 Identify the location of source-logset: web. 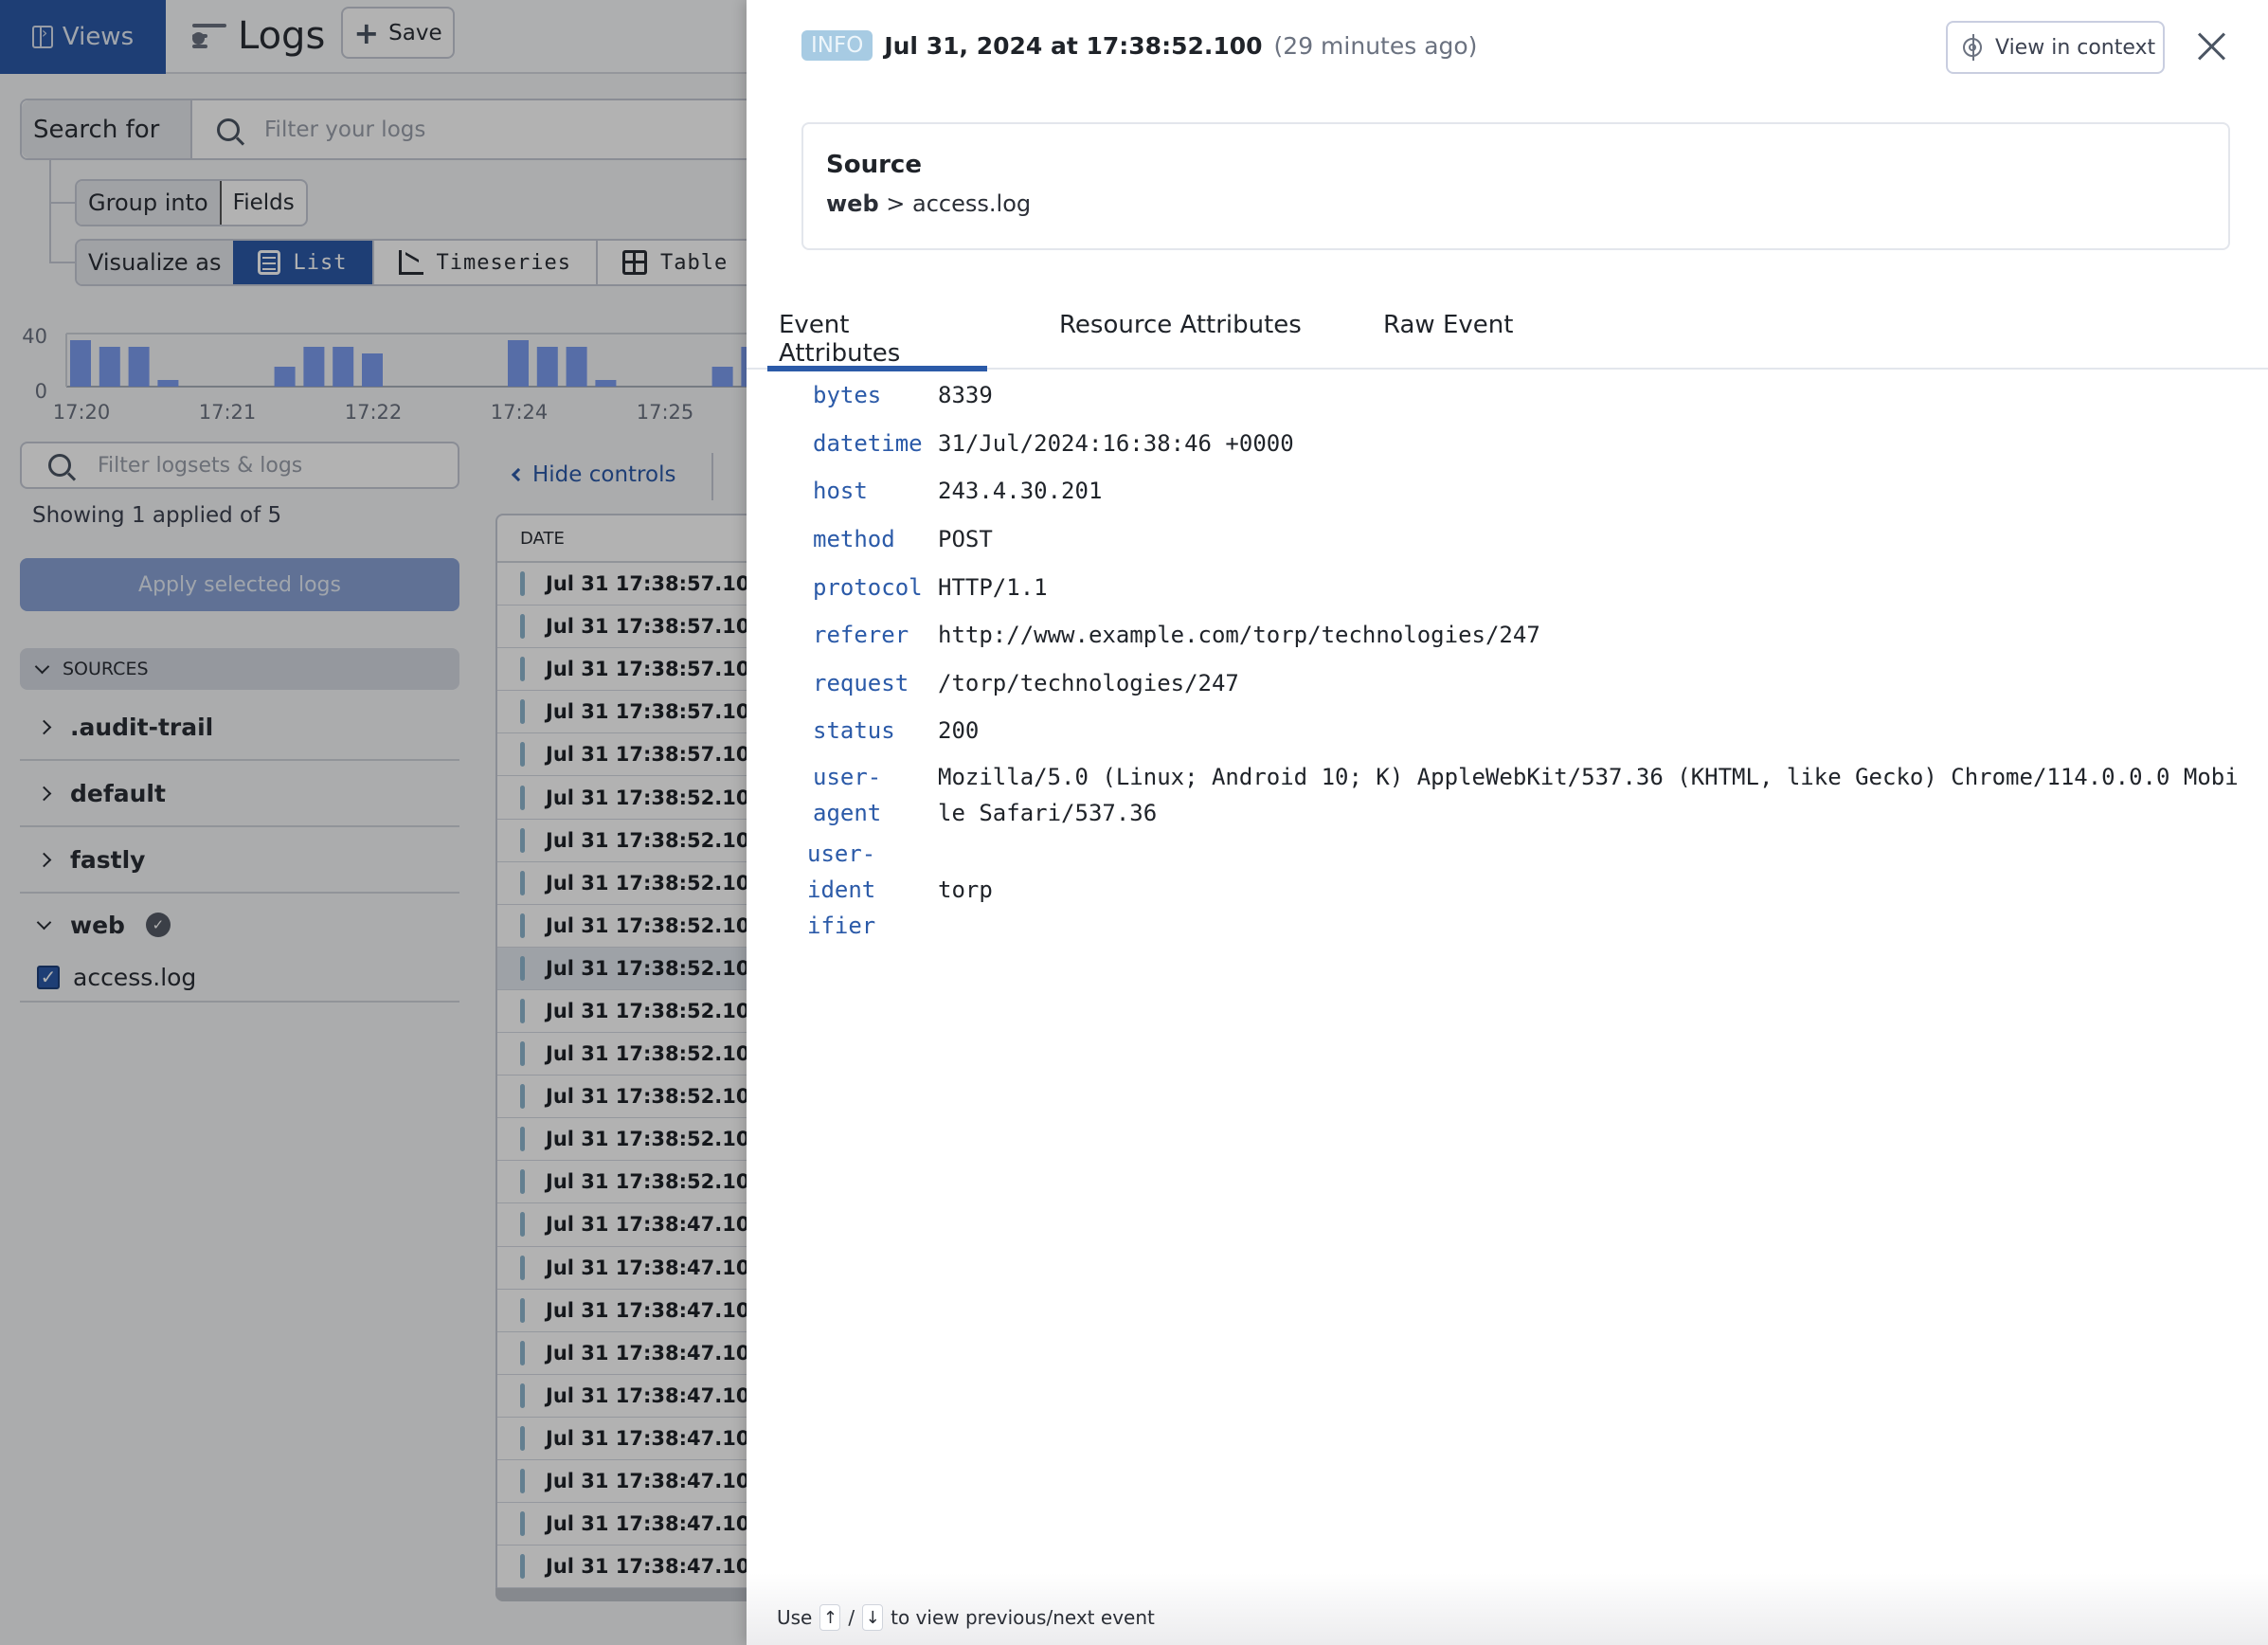
(852, 203).